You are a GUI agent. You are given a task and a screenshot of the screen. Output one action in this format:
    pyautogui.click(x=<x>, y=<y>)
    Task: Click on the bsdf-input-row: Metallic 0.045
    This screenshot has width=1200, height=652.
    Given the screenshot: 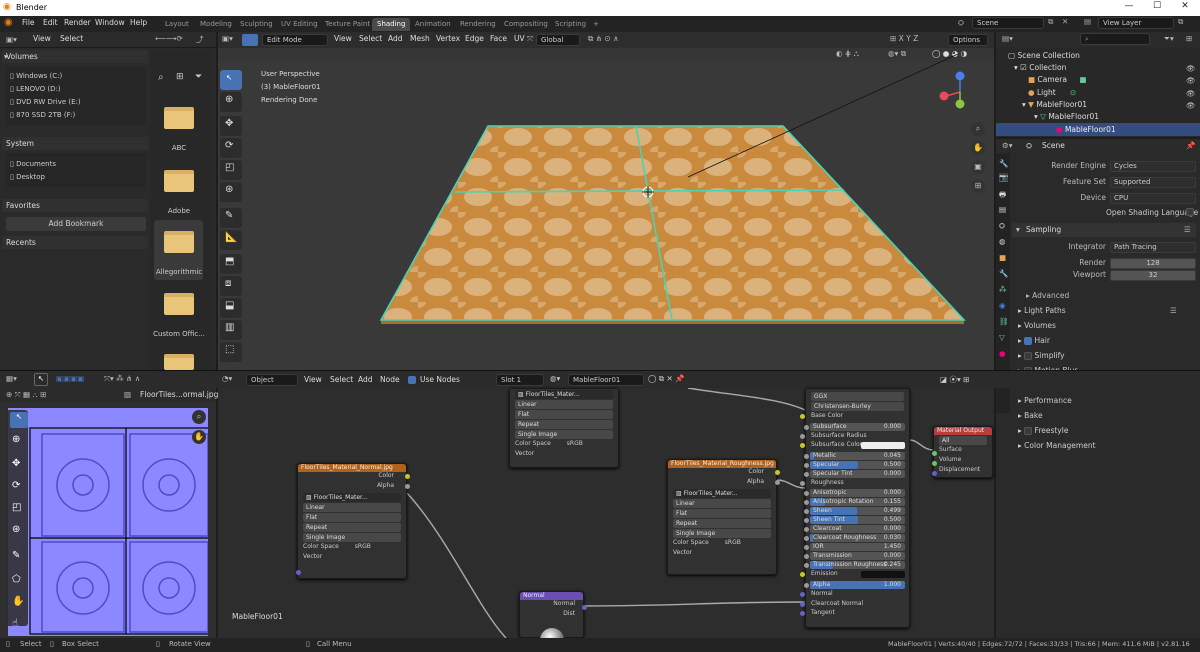 What is the action you would take?
    pyautogui.click(x=854, y=455)
    